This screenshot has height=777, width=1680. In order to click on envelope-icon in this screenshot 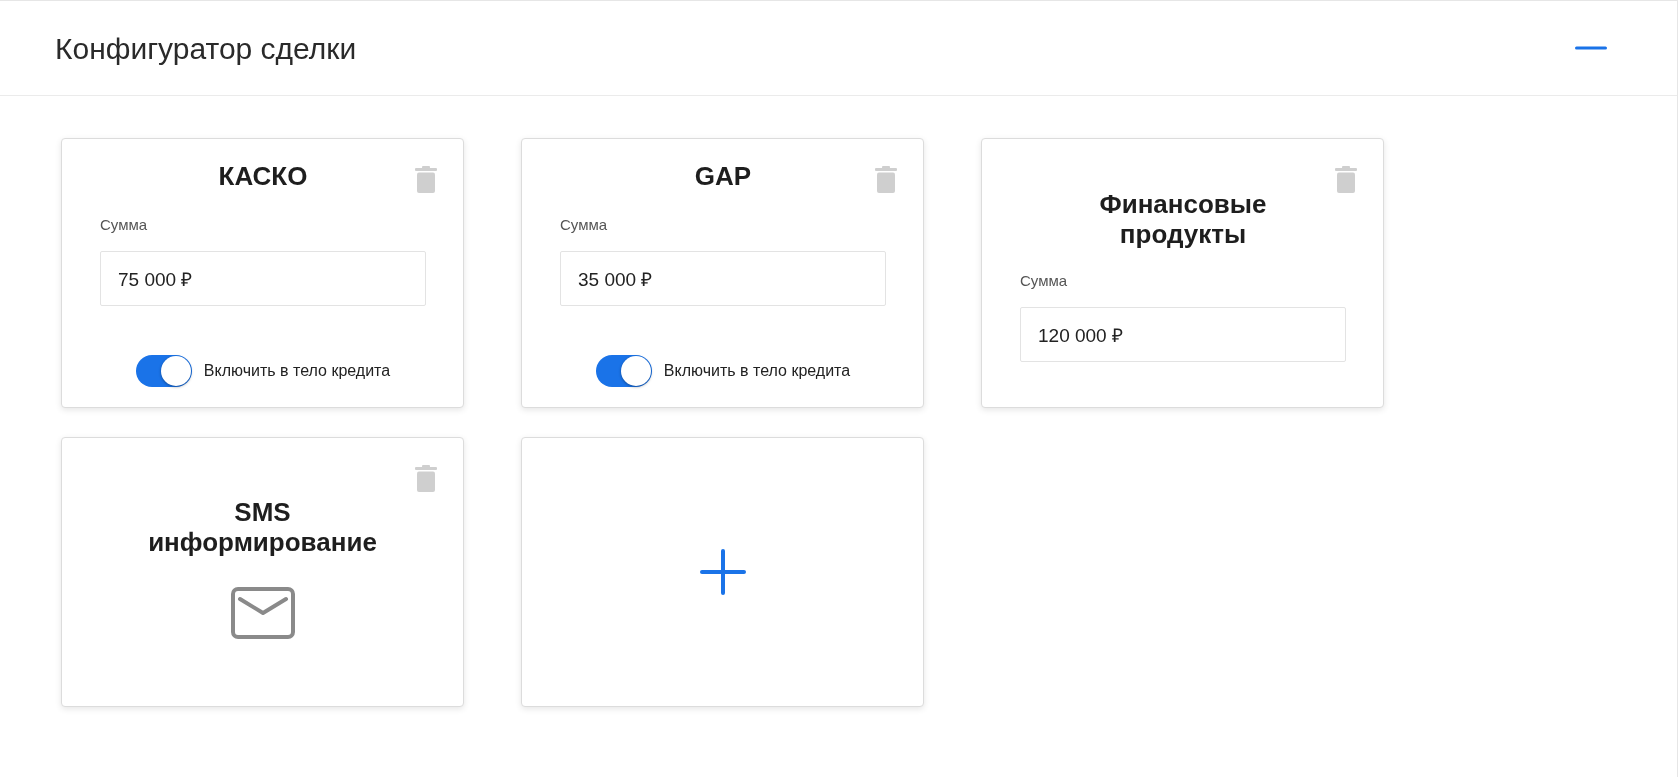, I will do `click(262, 613)`.